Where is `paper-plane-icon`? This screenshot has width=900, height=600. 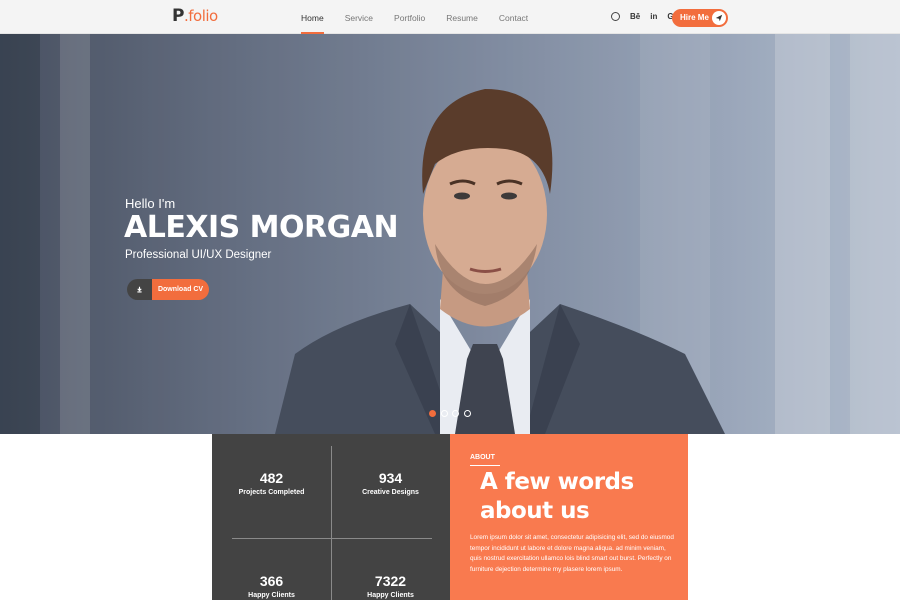 paper-plane-icon is located at coordinates (719, 18).